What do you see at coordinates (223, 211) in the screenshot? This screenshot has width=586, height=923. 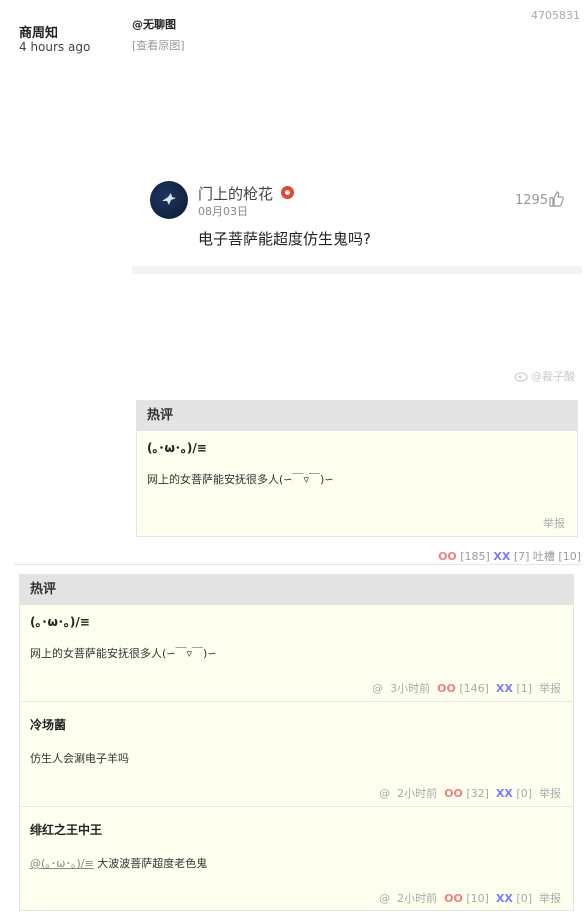 I see `card-date: 08月03日` at bounding box center [223, 211].